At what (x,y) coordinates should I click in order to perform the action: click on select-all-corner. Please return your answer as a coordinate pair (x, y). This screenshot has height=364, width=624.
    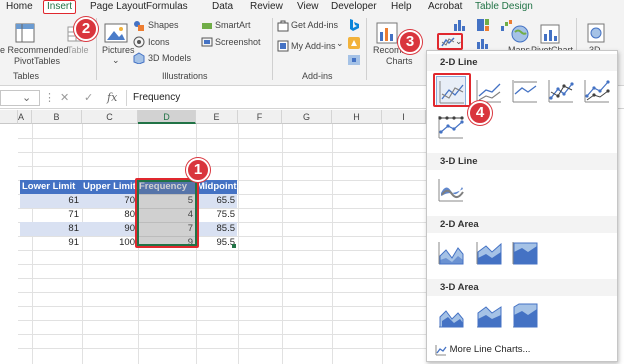
    Looking at the image, I should click on (9, 117).